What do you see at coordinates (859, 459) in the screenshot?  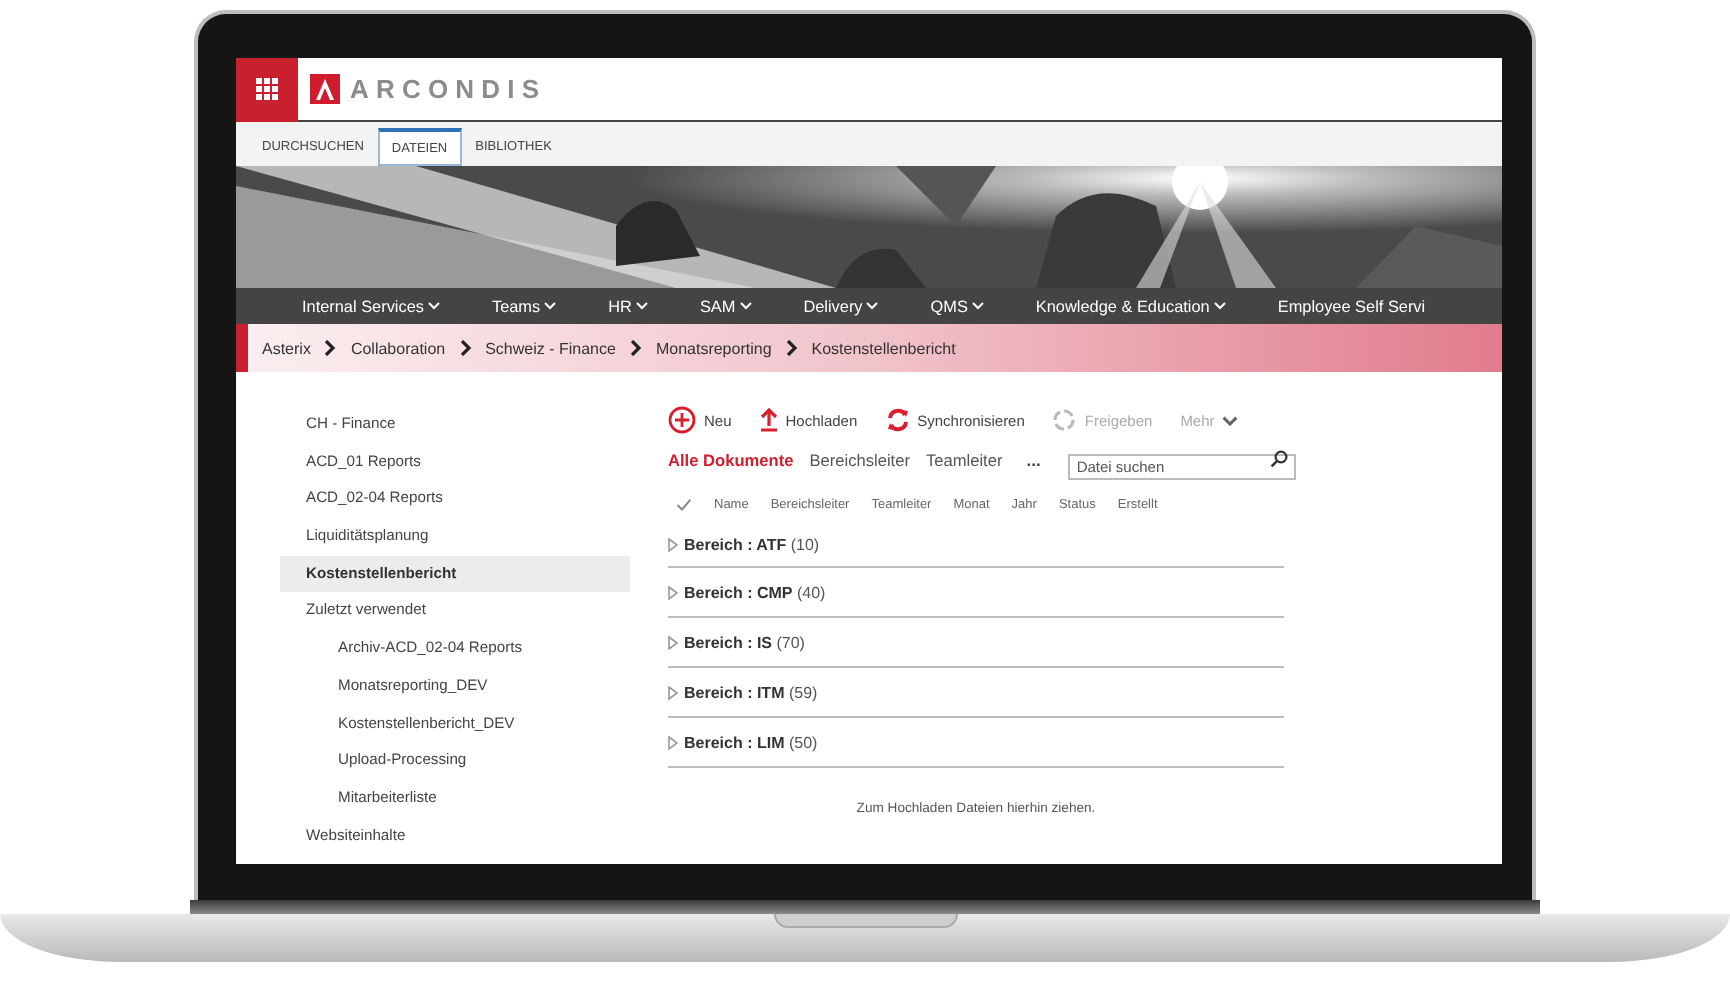 I see `view-tab: Bereichsleiter` at bounding box center [859, 459].